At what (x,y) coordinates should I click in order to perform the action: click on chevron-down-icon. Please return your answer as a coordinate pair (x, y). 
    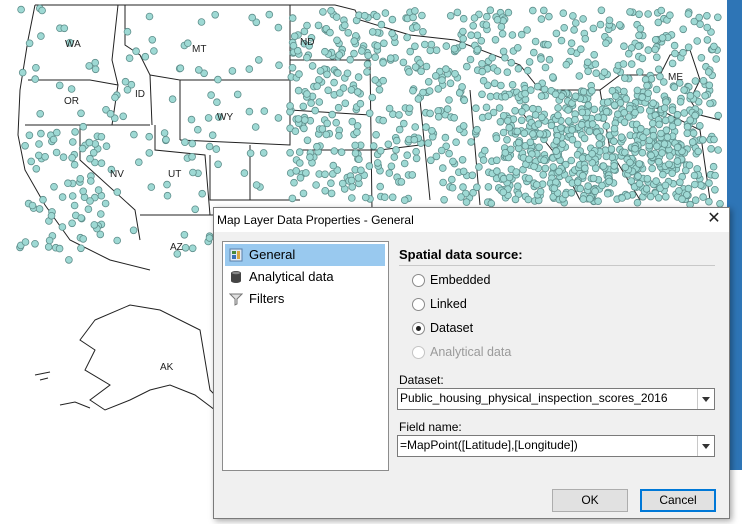
    Looking at the image, I should click on (705, 446).